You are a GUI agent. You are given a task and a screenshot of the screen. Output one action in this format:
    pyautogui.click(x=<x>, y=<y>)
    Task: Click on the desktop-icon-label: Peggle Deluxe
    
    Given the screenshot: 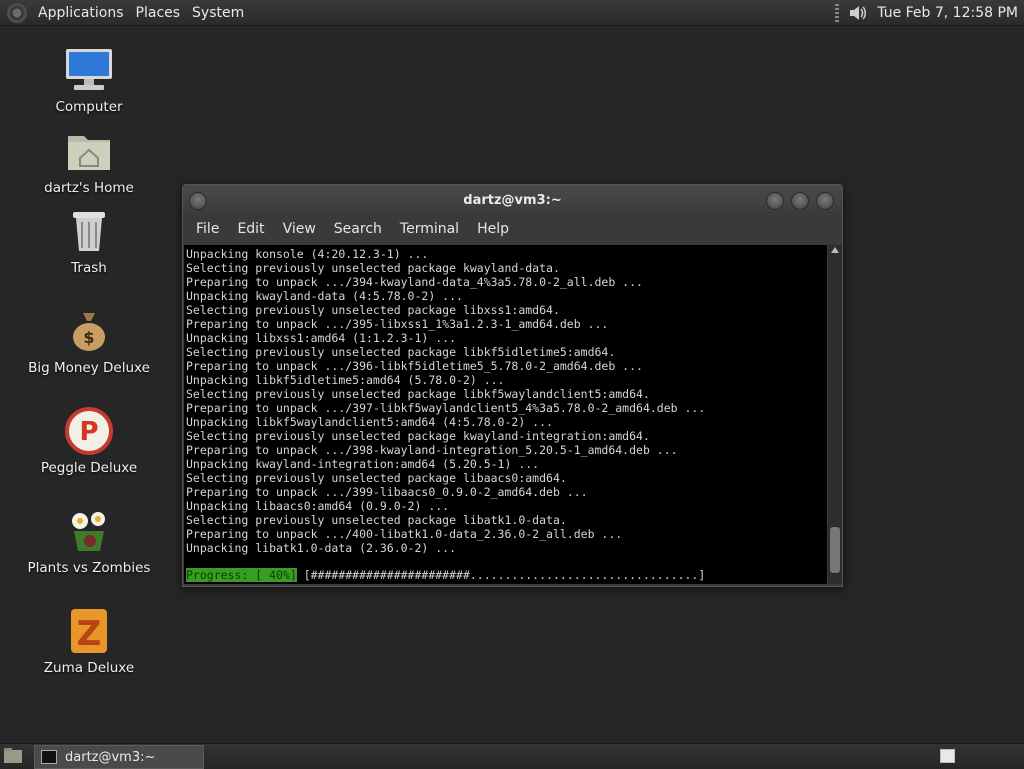 What is the action you would take?
    pyautogui.click(x=89, y=468)
    